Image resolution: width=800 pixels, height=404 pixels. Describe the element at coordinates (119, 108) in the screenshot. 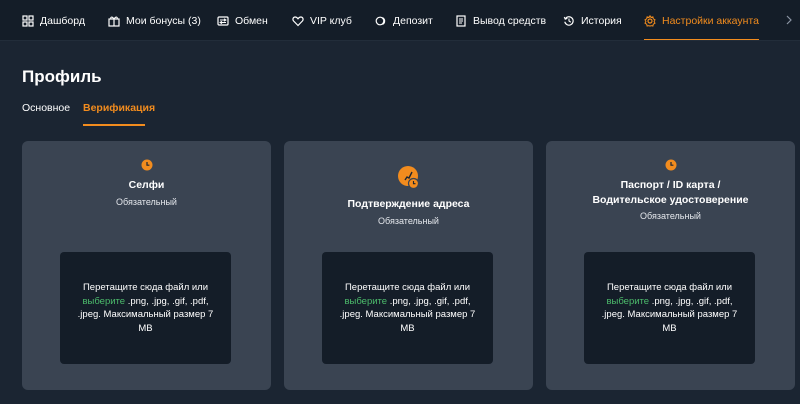

I see `tab-label: Верификация` at that location.